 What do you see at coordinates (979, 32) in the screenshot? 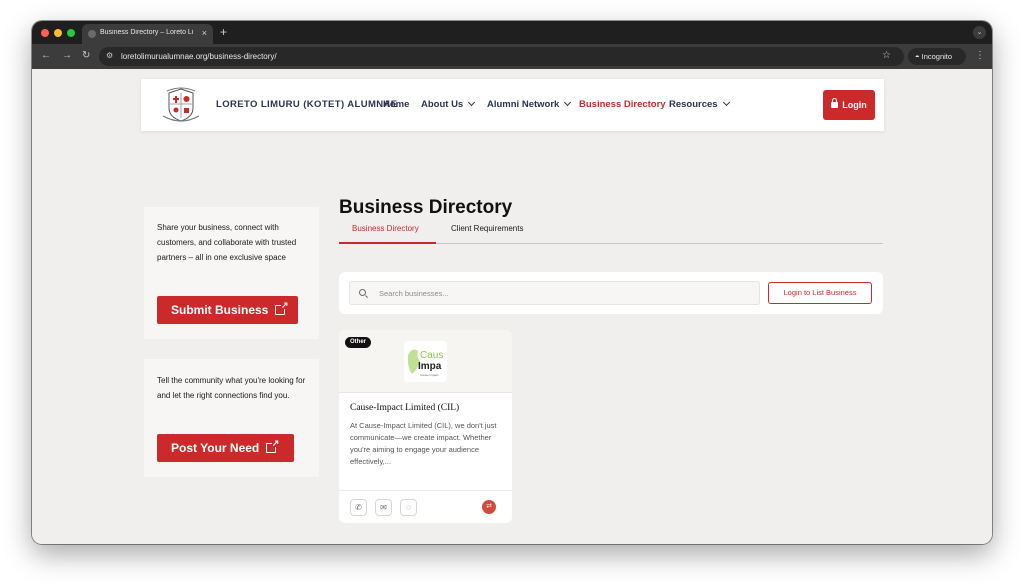
I see `tab-search-icon: ⌄` at bounding box center [979, 32].